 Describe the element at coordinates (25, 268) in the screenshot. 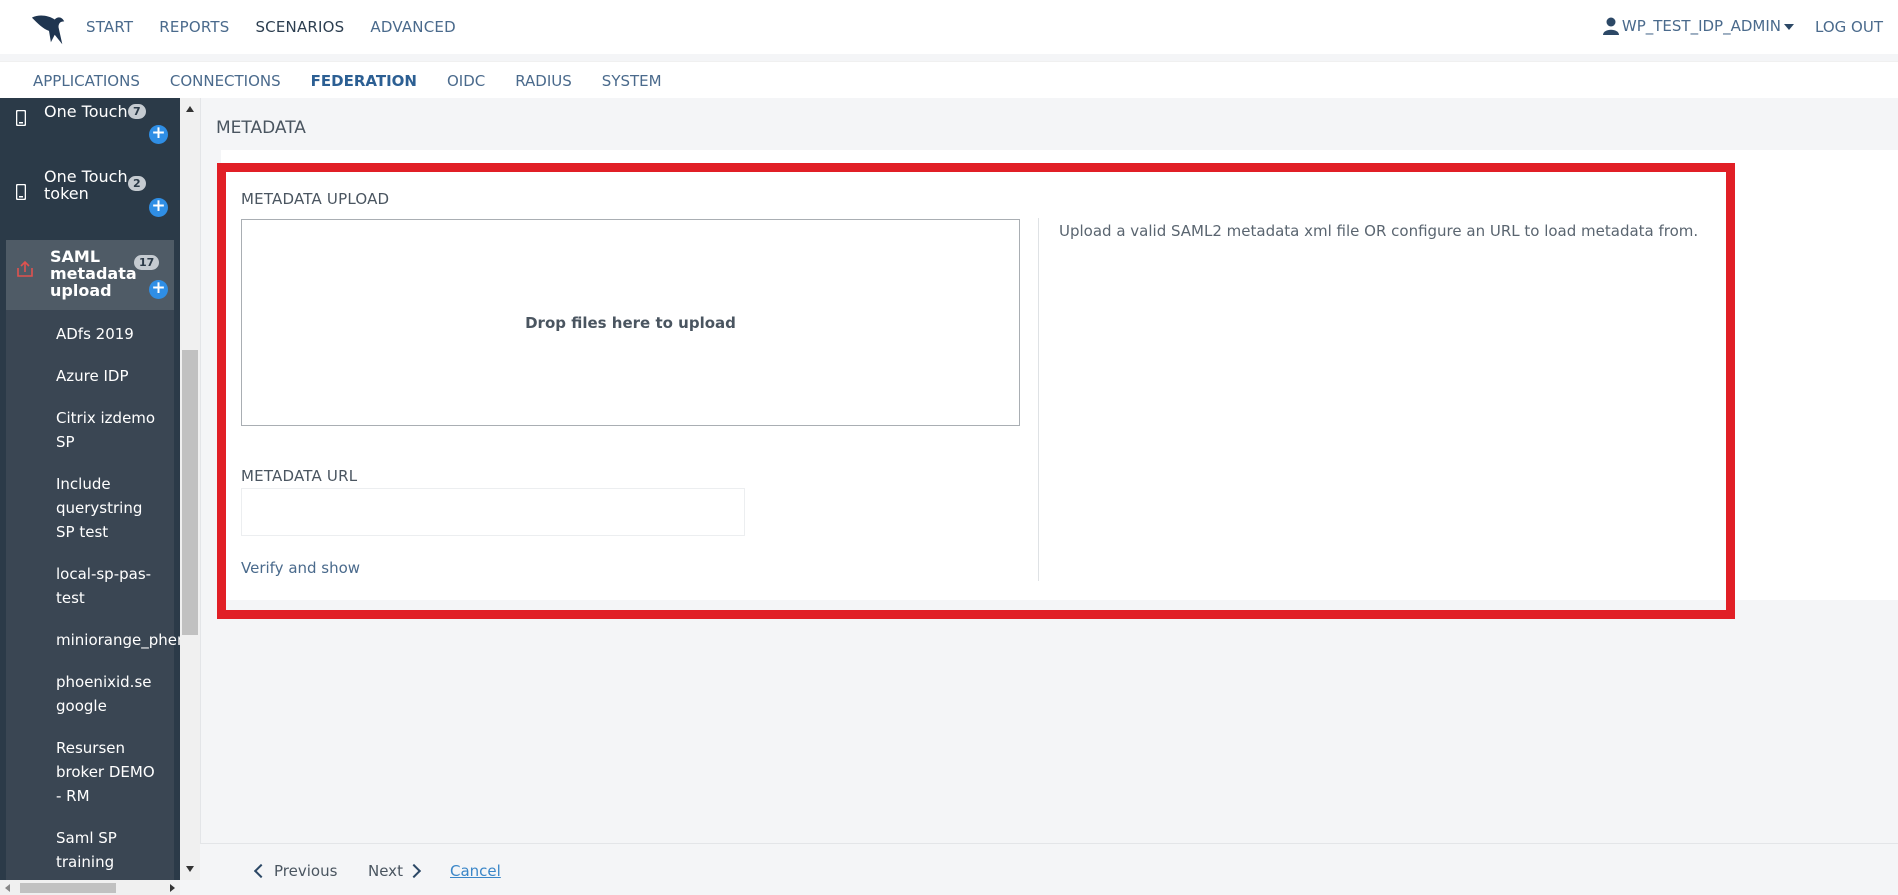

I see `upload-icon` at that location.